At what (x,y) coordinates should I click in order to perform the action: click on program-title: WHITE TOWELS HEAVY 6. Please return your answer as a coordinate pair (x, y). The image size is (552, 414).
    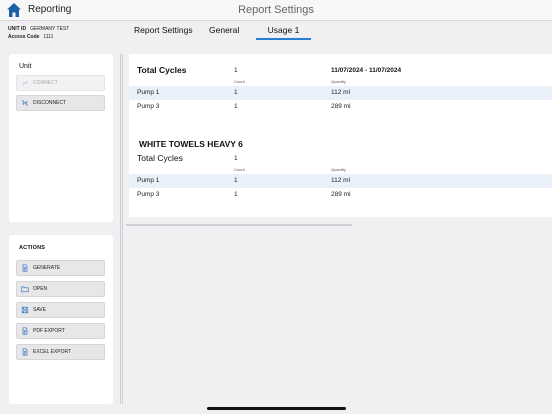
    Looking at the image, I should click on (191, 144).